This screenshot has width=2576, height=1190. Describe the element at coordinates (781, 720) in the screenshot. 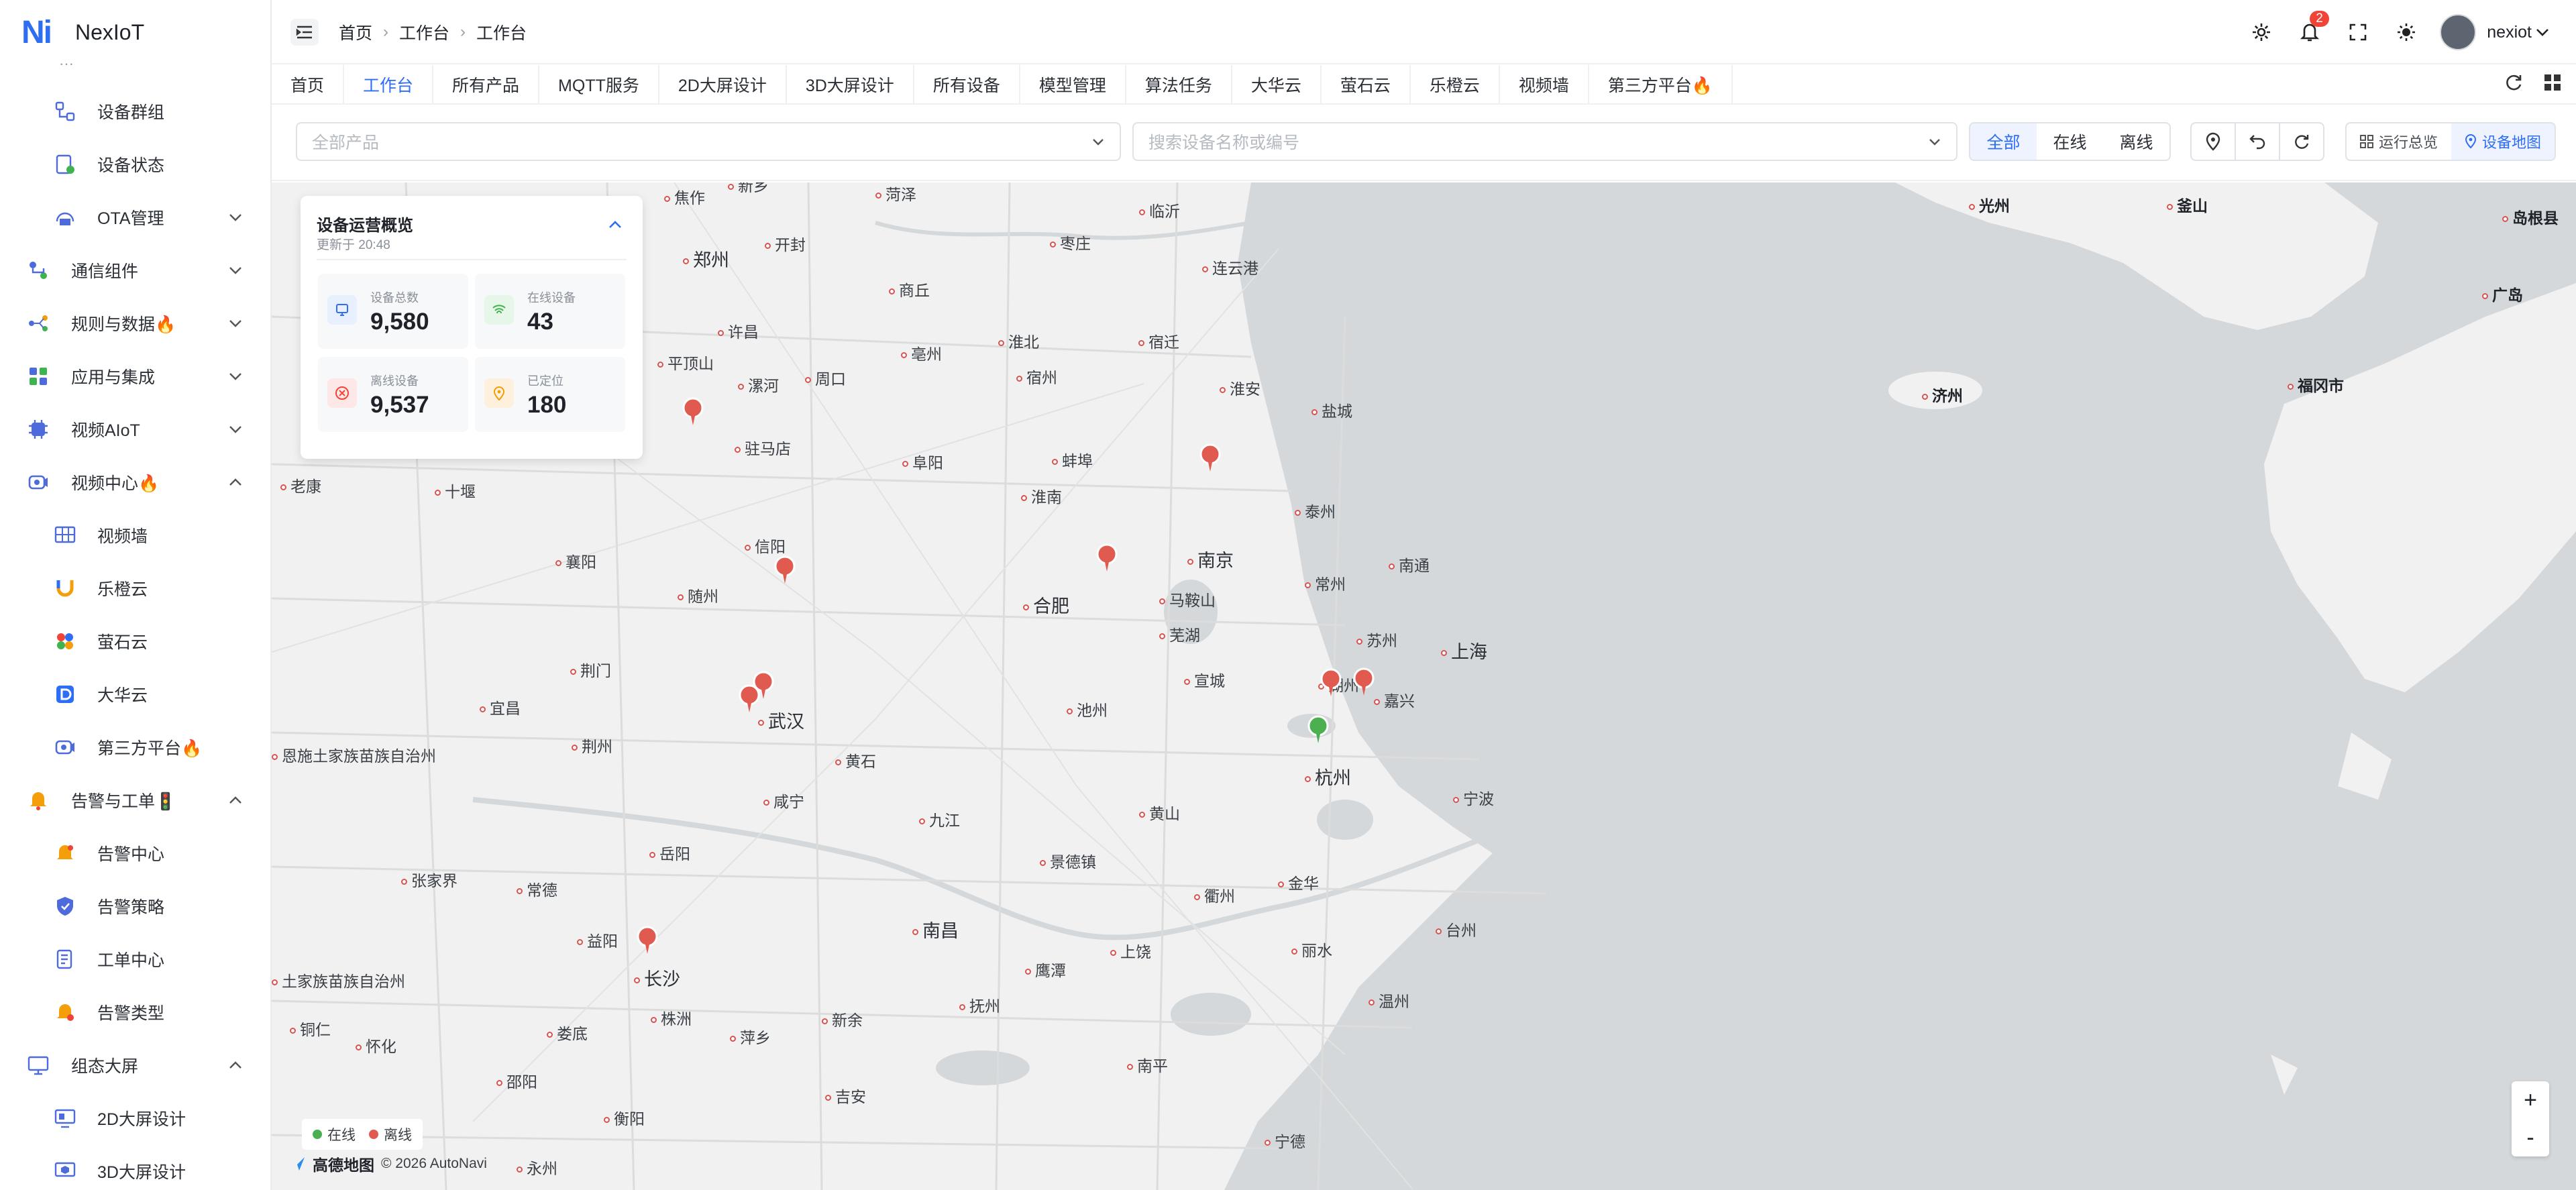

I see `city-label: 武汉` at that location.